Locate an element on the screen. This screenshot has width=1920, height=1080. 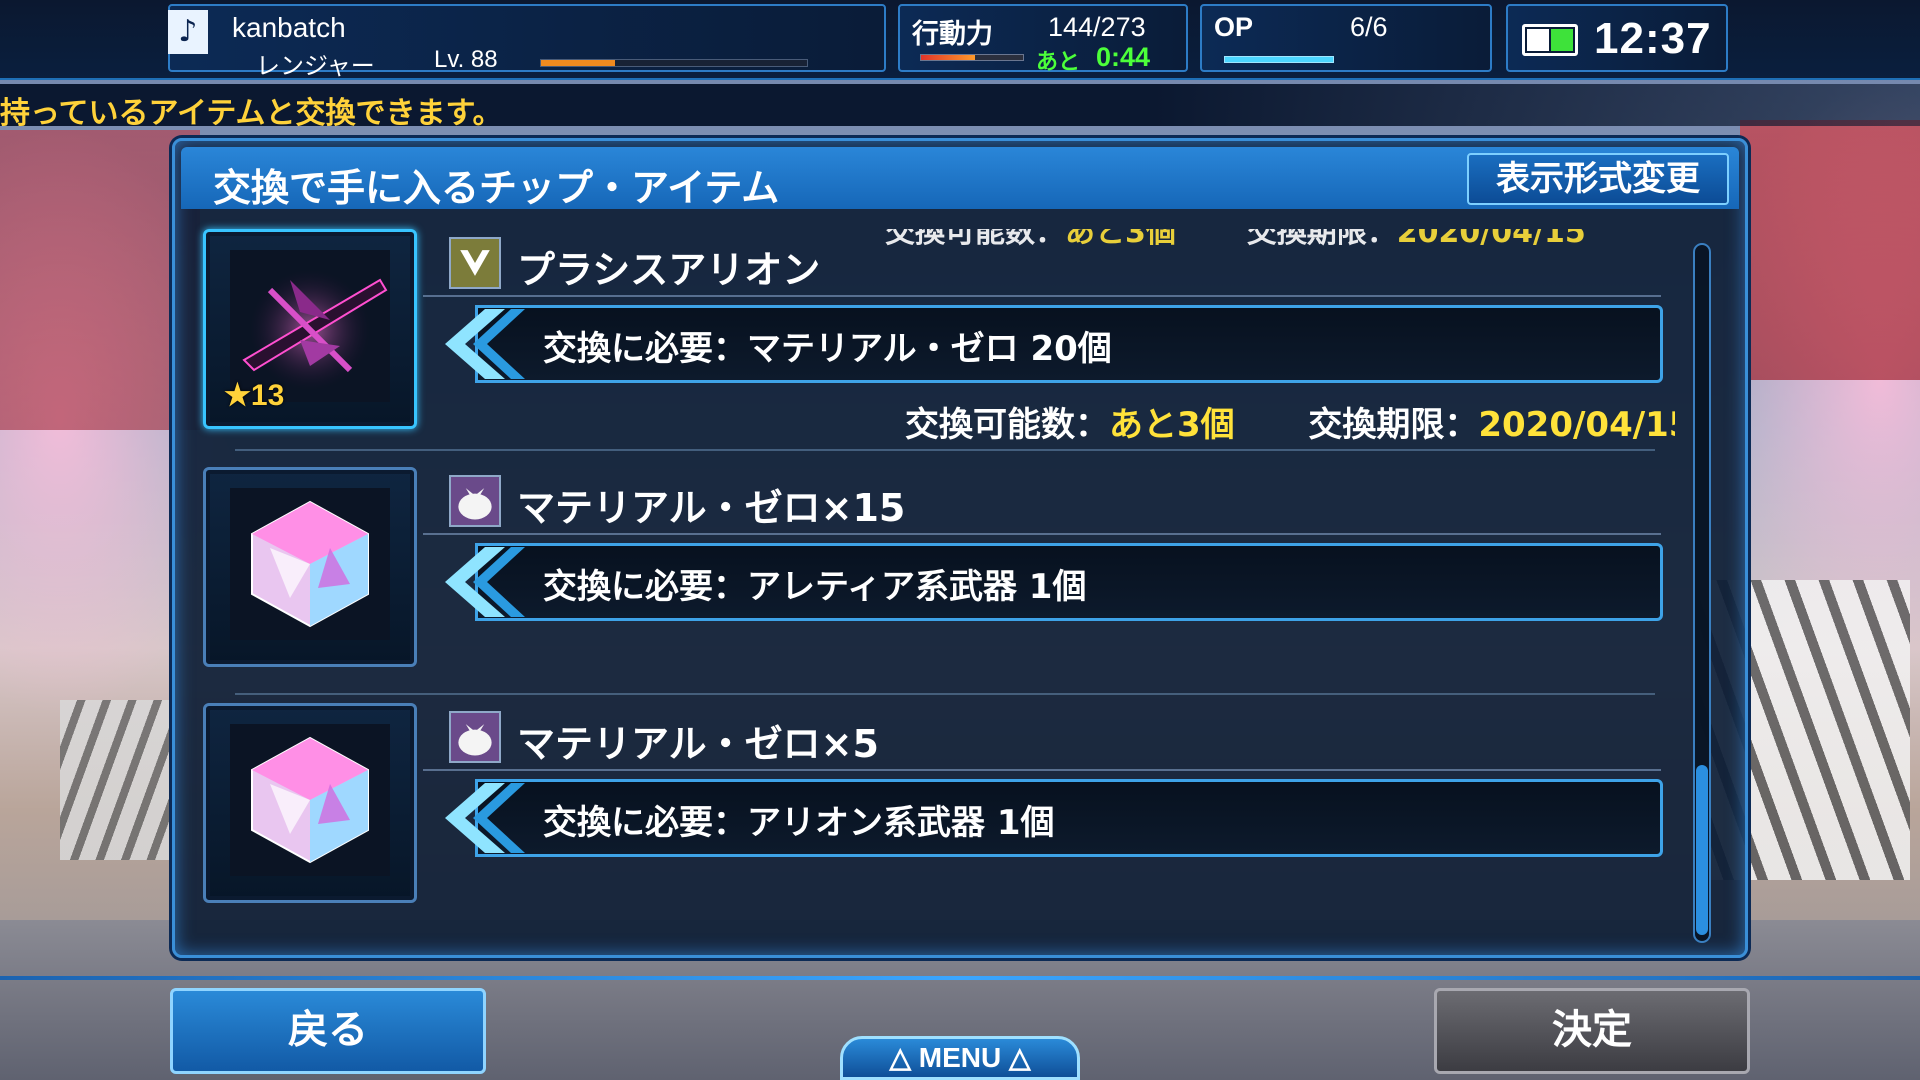
row-divider is located at coordinates (945, 450).